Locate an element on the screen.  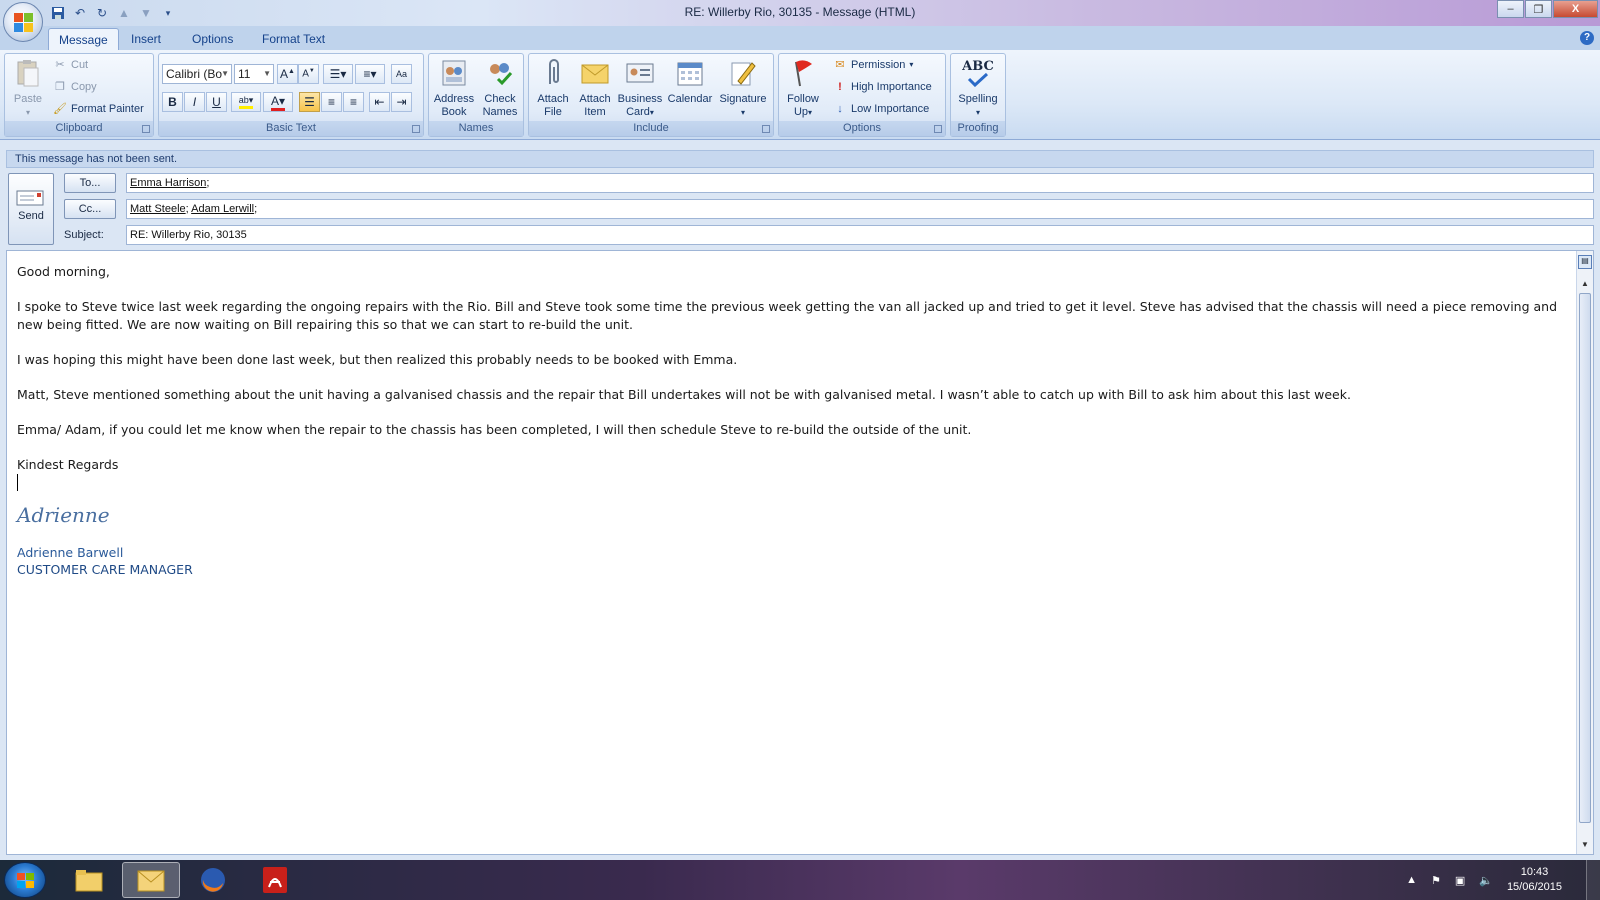
numbered-list-icon: ≡▾ is located at coordinates (370, 74).